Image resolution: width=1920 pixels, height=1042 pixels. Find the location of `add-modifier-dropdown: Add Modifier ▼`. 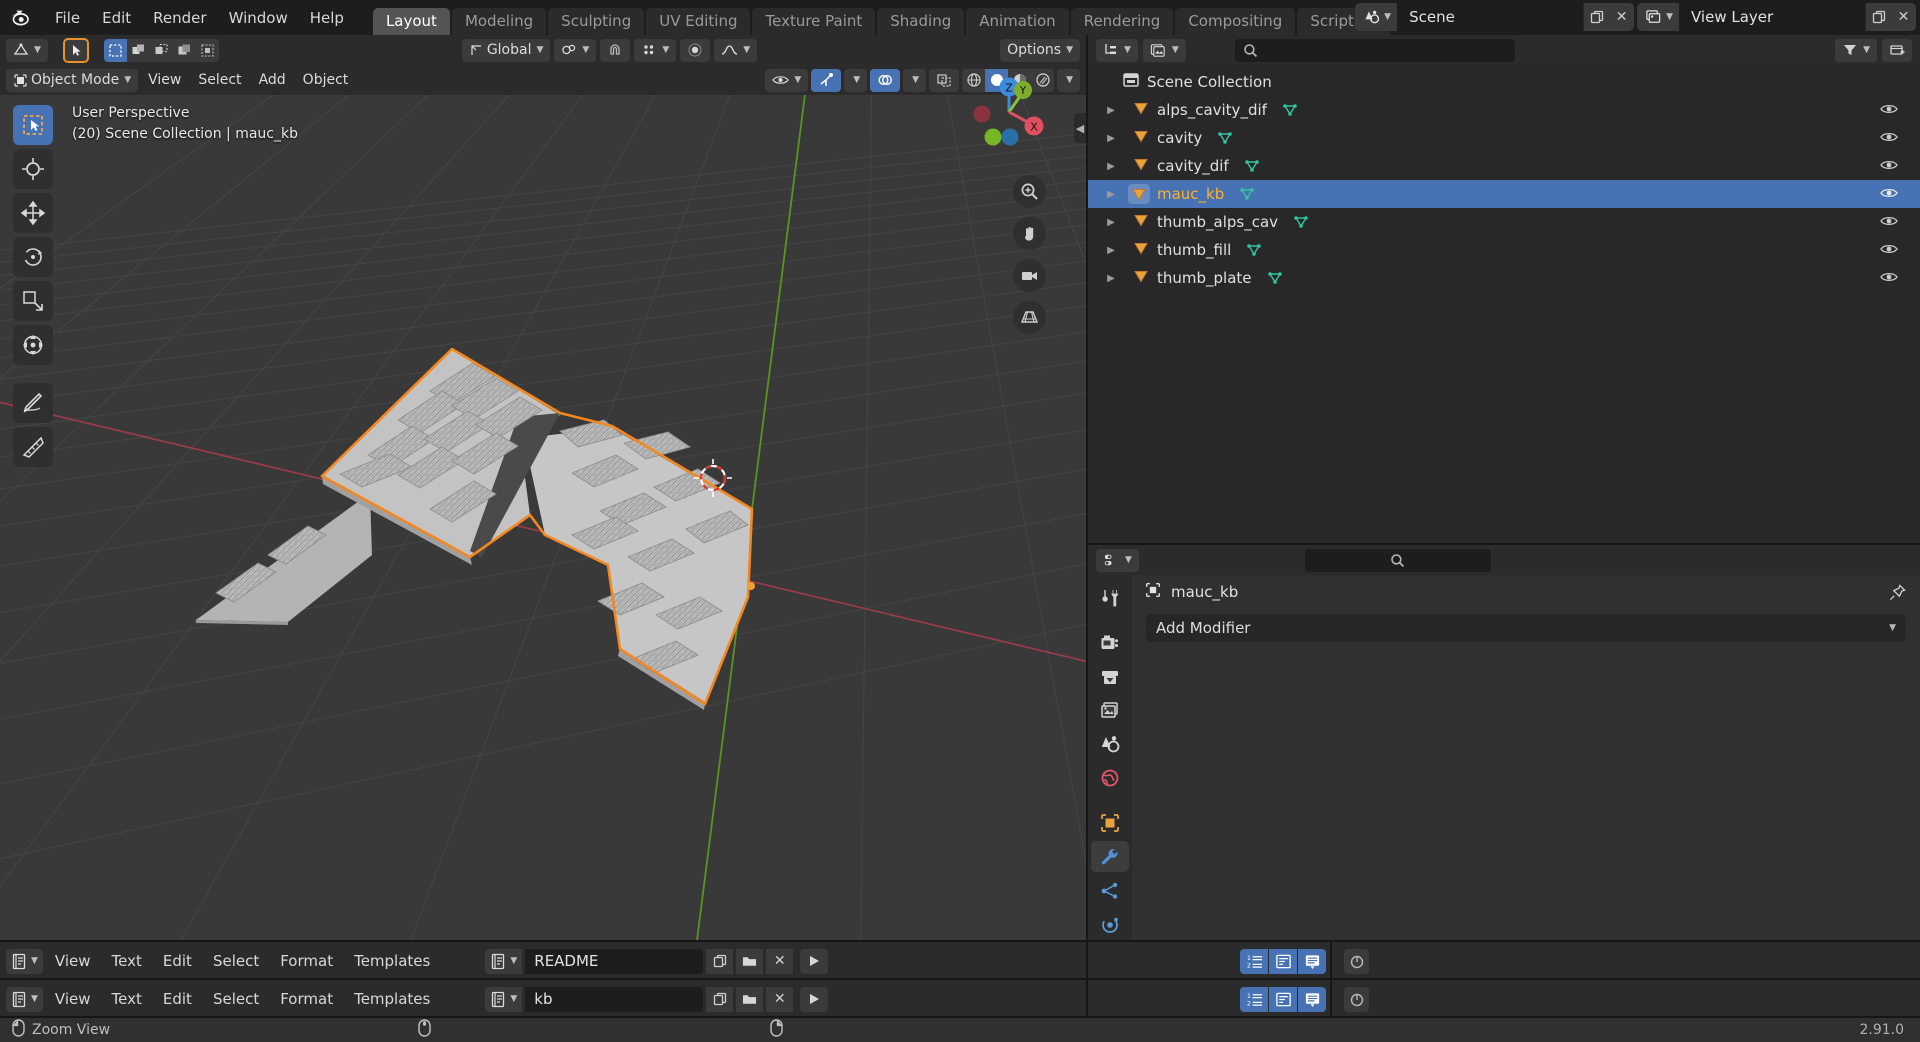

add-modifier-dropdown: Add Modifier ▼ is located at coordinates (1526, 628).